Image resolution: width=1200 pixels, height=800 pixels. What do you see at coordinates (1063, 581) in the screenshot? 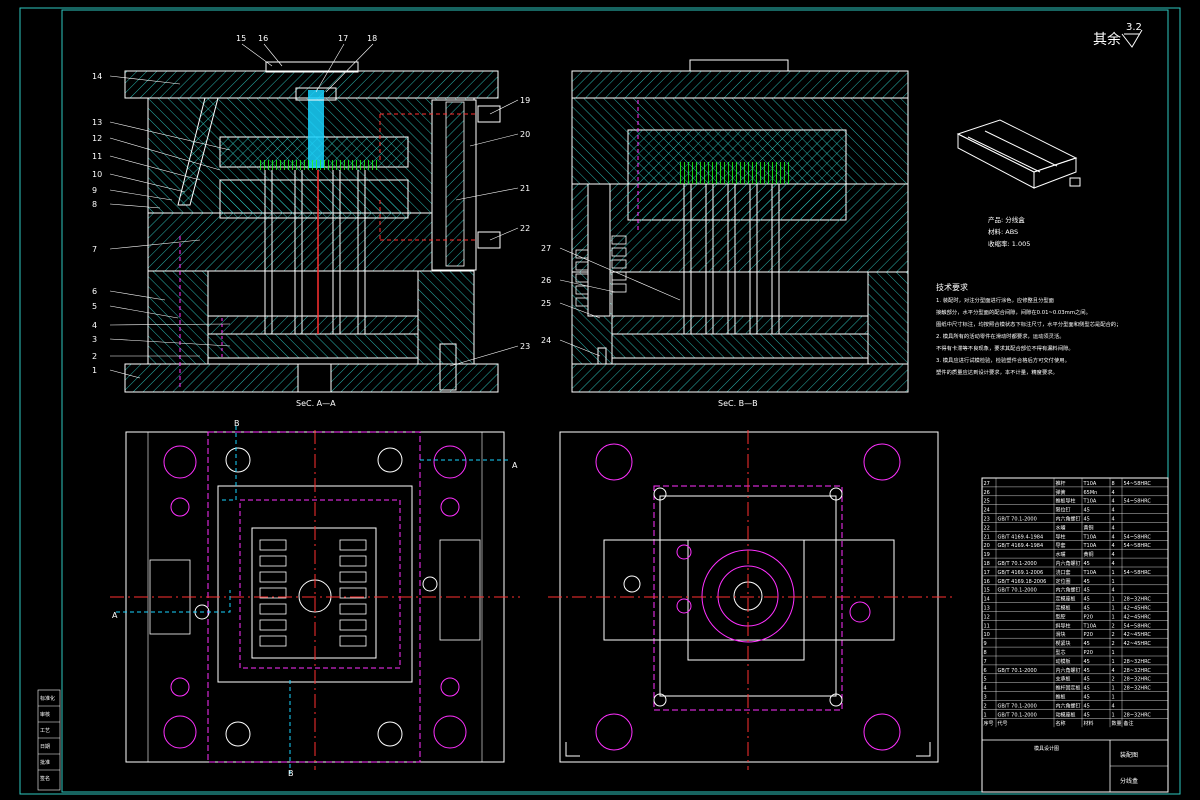
I see `bom-cell: 定位圈` at bounding box center [1063, 581].